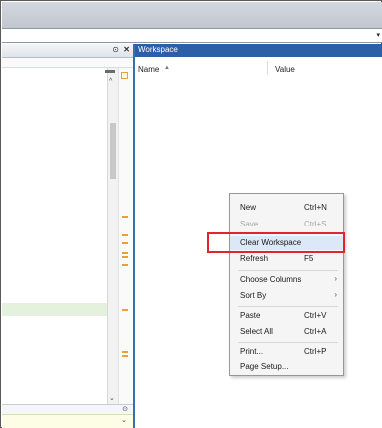  What do you see at coordinates (167, 68) in the screenshot?
I see `sort-ascending-icon: ▲` at bounding box center [167, 68].